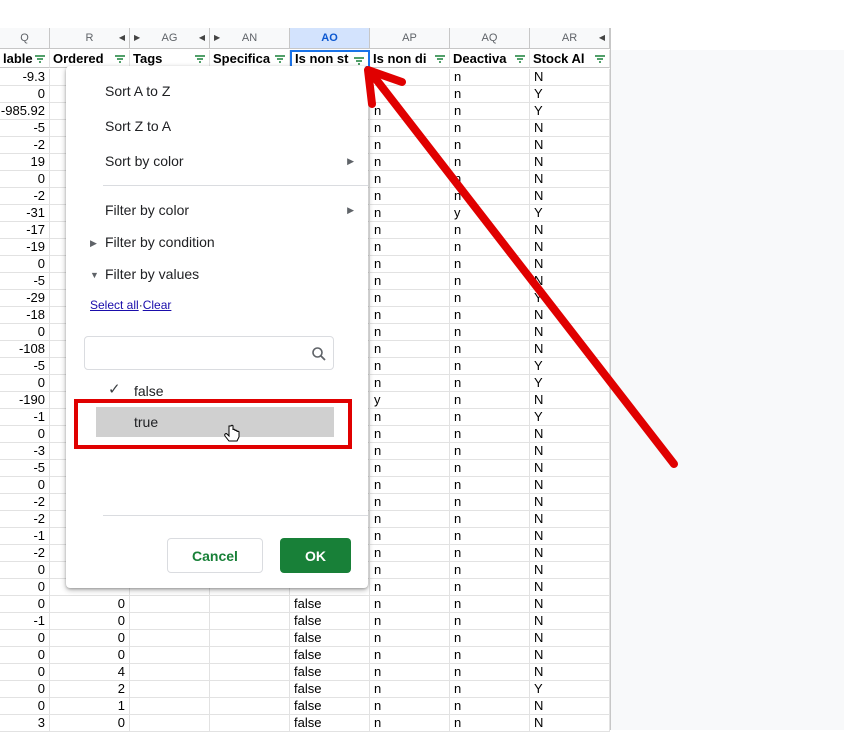 The image size is (844, 732). Describe the element at coordinates (602, 37) in the screenshot. I see `hidden-columns-left-arrow-icon: ◀` at that location.